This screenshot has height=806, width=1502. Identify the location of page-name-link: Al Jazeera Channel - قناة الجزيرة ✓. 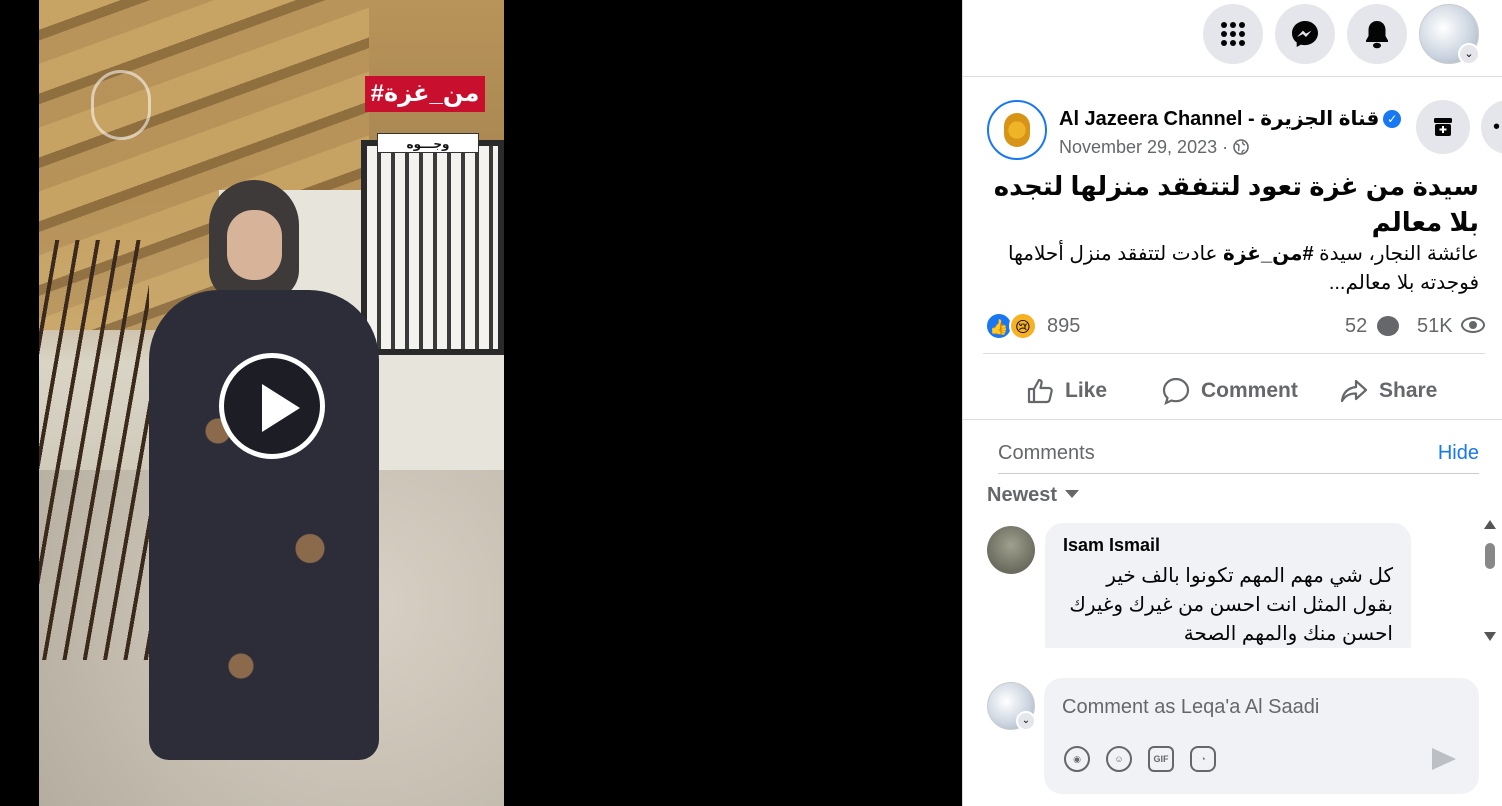
(1230, 118).